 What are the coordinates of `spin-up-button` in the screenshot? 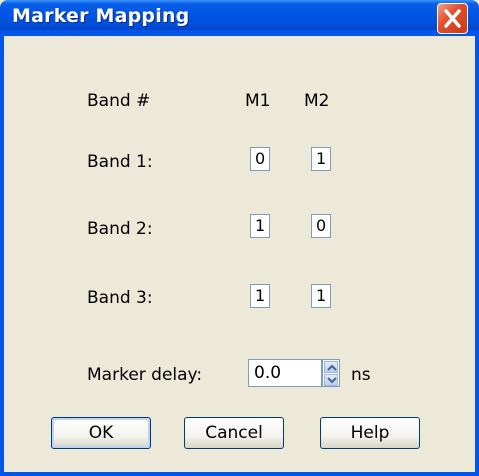 It's located at (331, 367).